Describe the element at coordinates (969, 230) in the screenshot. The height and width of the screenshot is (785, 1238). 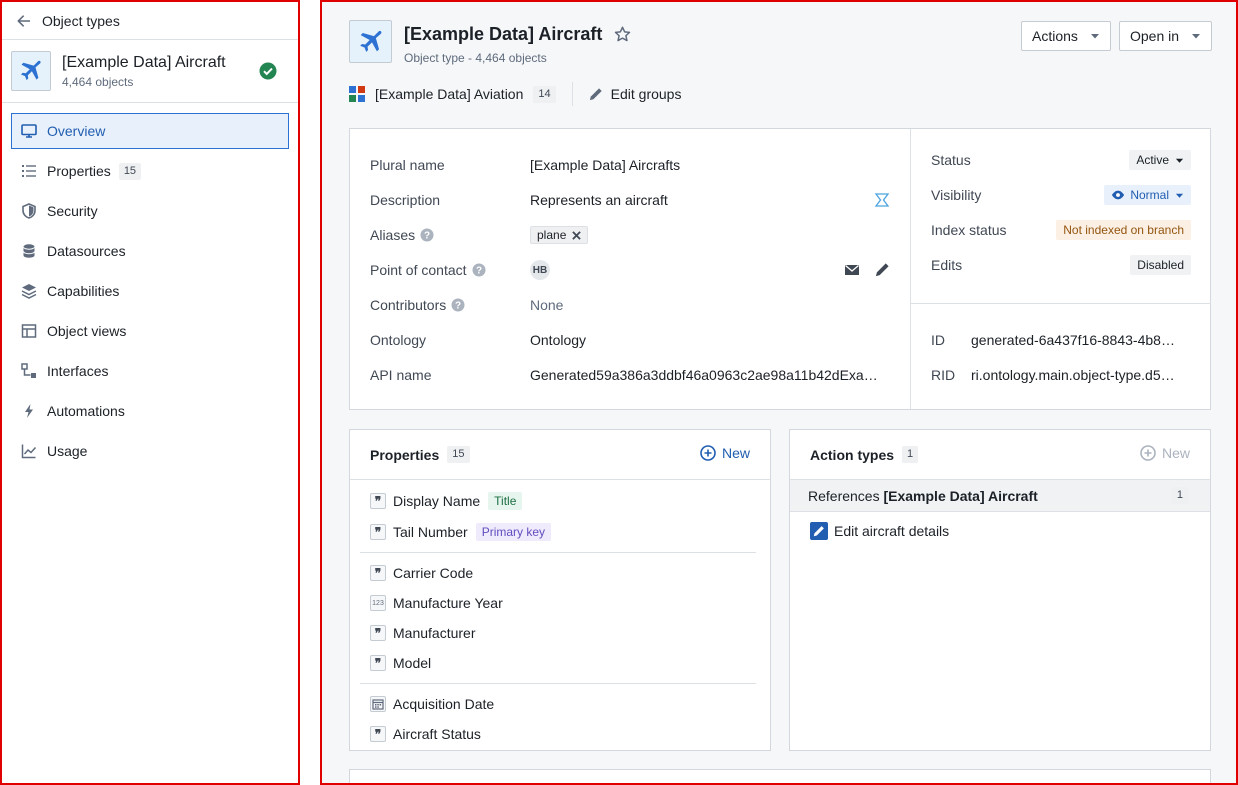
I see `field-label: Index status` at that location.